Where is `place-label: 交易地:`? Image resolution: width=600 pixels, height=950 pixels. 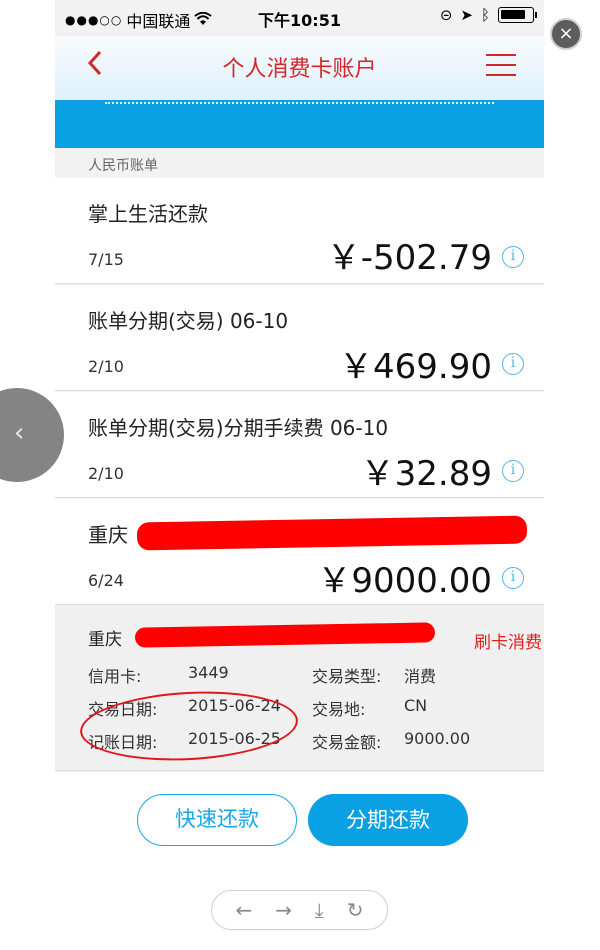 place-label: 交易地: is located at coordinates (339, 709).